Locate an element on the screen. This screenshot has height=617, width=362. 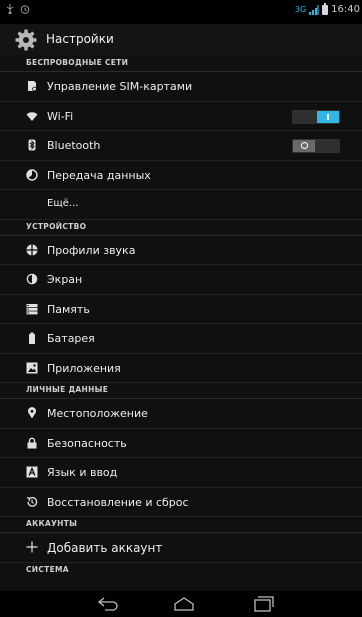
settings-item-label: Bluetooth is located at coordinates (74, 145).